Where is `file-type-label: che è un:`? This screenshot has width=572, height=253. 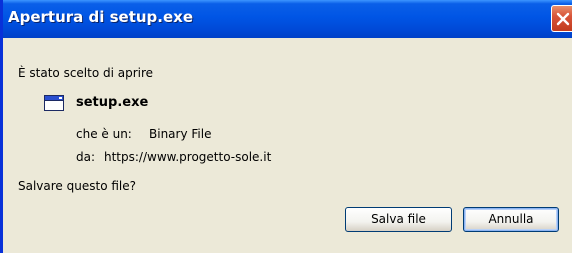 file-type-label: che è un: is located at coordinates (104, 134).